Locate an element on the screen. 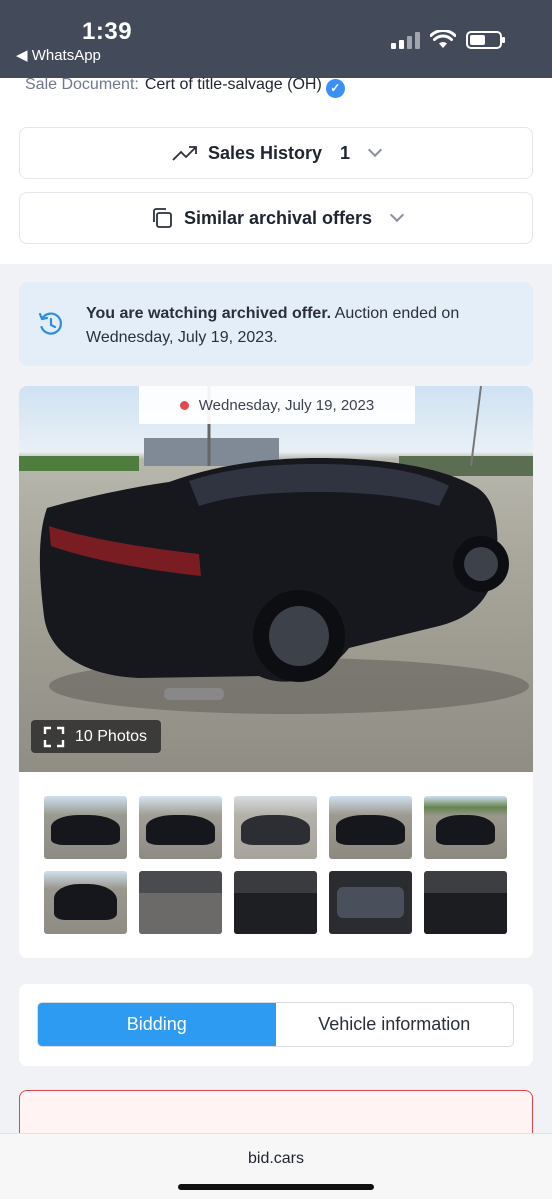 The image size is (552, 1199). details-tabs-card: Bidding Vehicle information is located at coordinates (276, 1025).